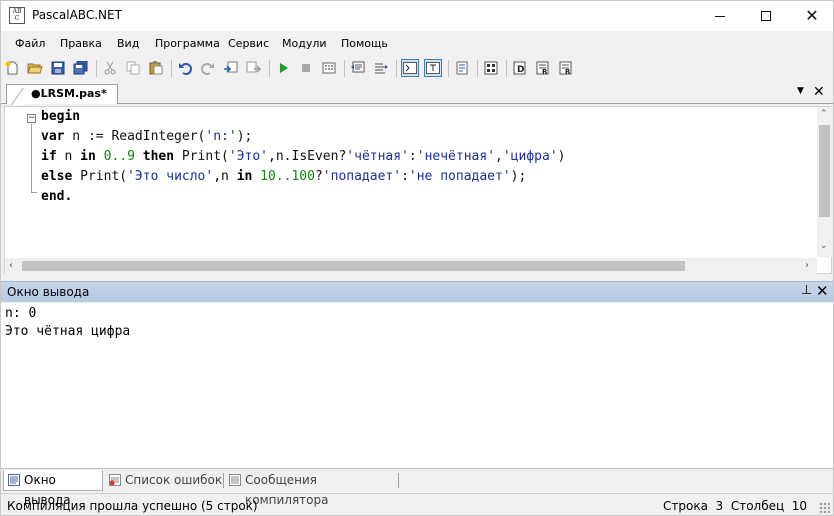 The height and width of the screenshot is (516, 834). What do you see at coordinates (132, 506) in the screenshot?
I see `status-message: Компиляция прошла успешно (5 строк)` at bounding box center [132, 506].